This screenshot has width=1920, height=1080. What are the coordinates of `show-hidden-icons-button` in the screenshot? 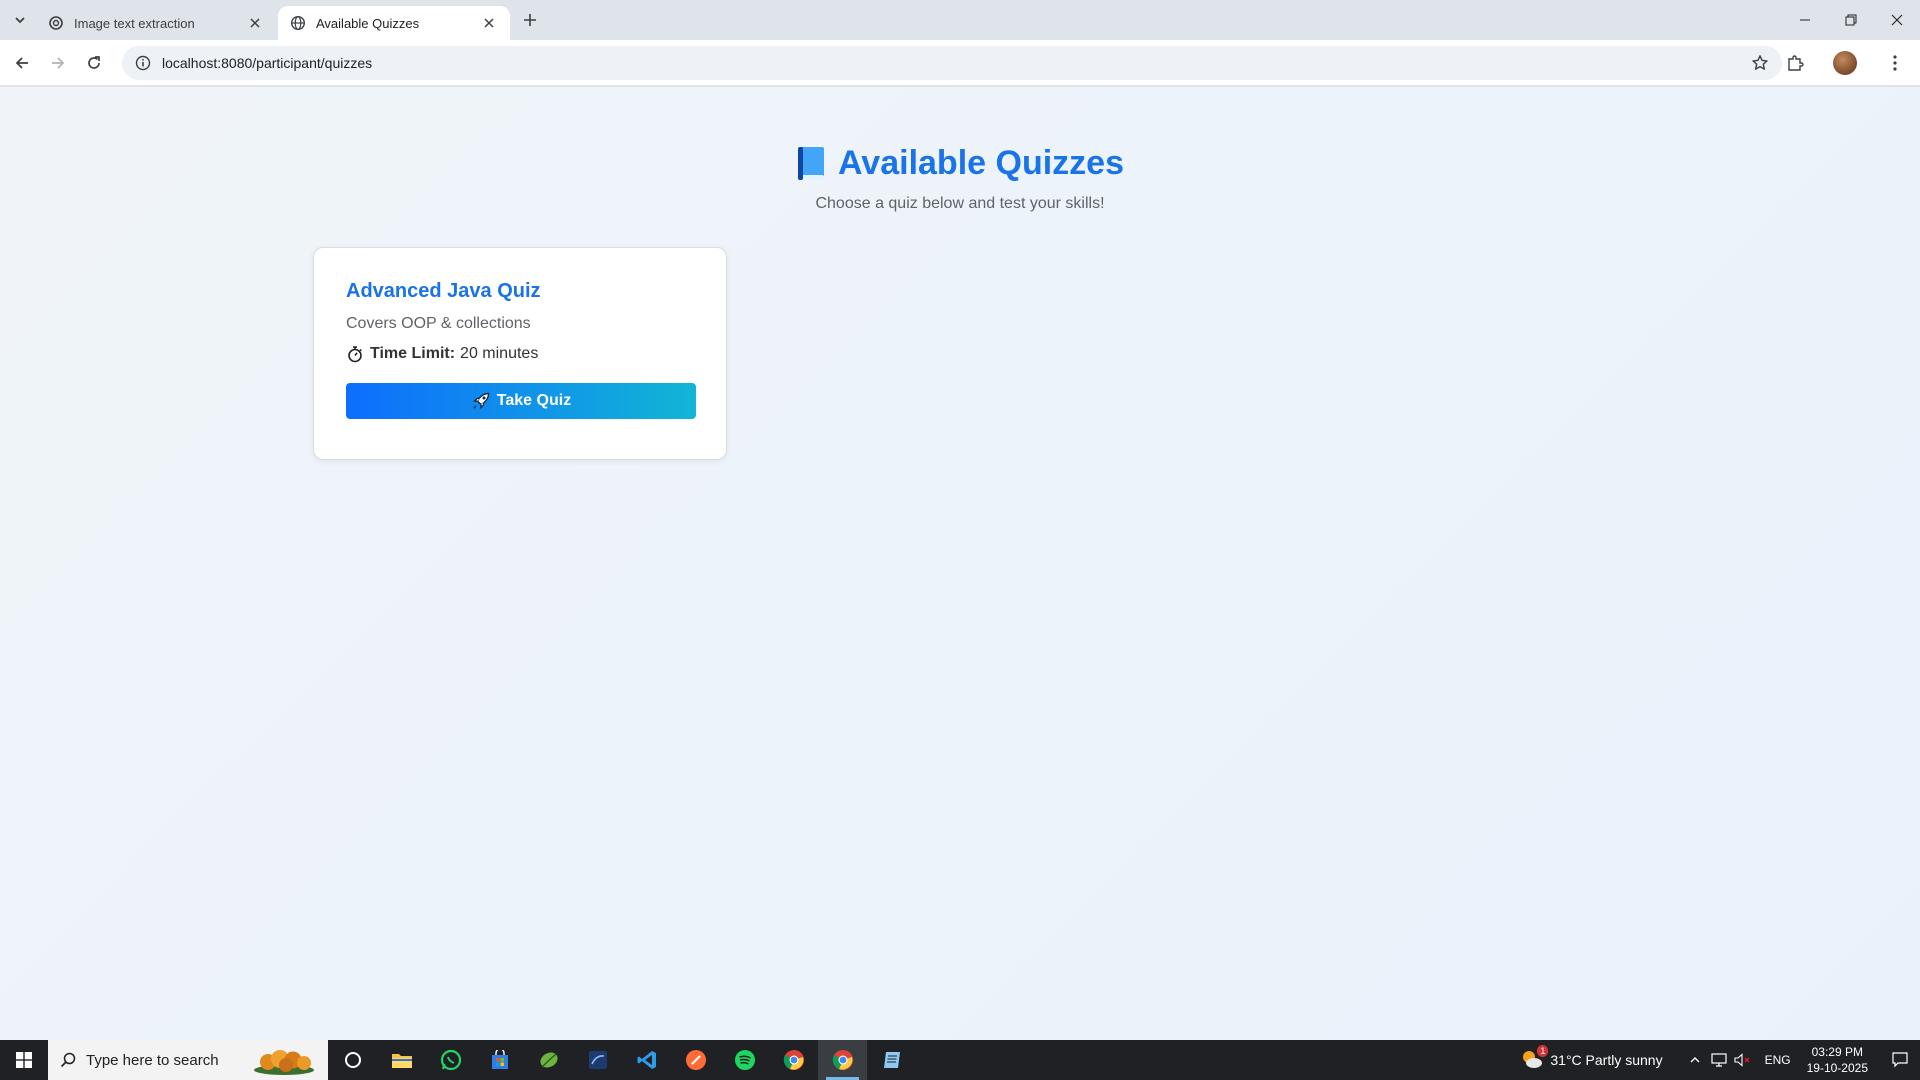 It's located at (1695, 1060).